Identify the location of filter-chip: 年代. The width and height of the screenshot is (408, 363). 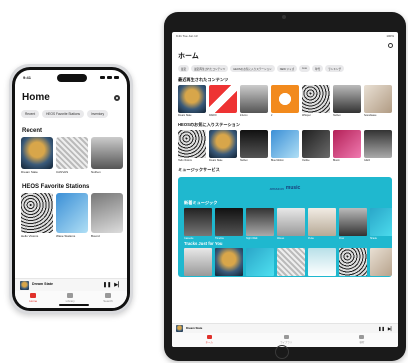
(317, 68).